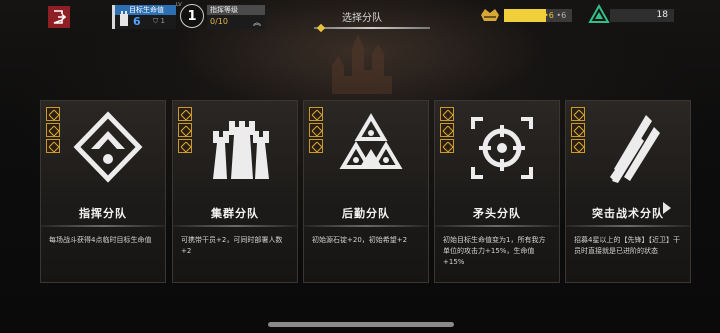  Describe the element at coordinates (241, 150) in the screenshot. I see `castle-towers-icon` at that location.